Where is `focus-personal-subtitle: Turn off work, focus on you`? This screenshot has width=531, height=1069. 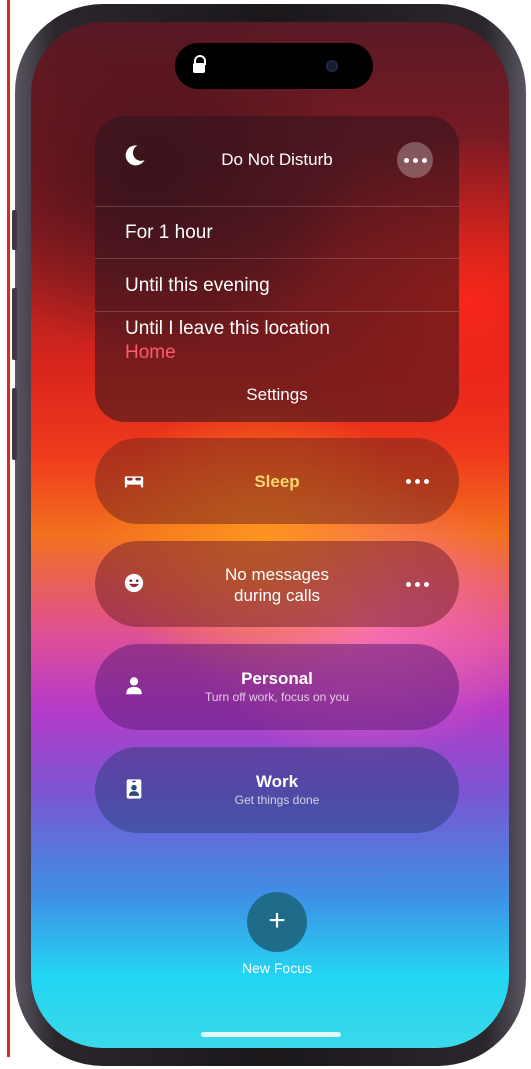 focus-personal-subtitle: Turn off work, focus on you is located at coordinates (277, 697).